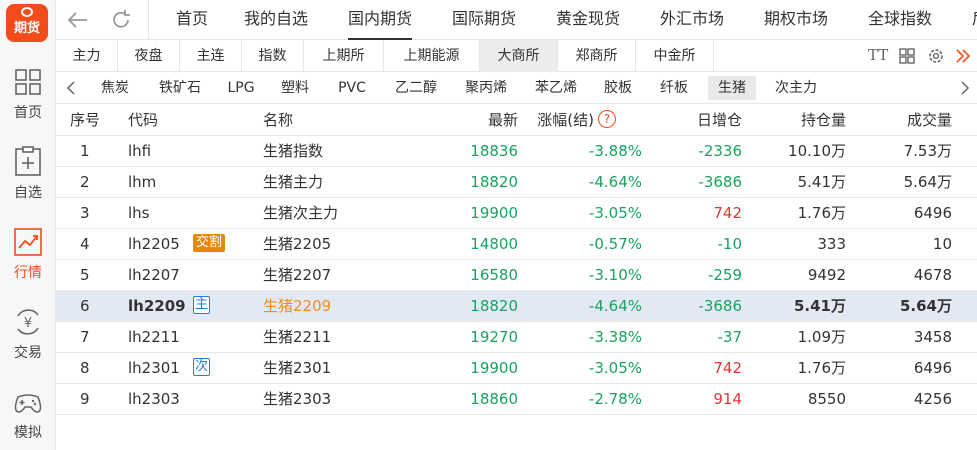 The height and width of the screenshot is (450, 977). Describe the element at coordinates (974, 20) in the screenshot. I see `tab-overflow: 后` at that location.